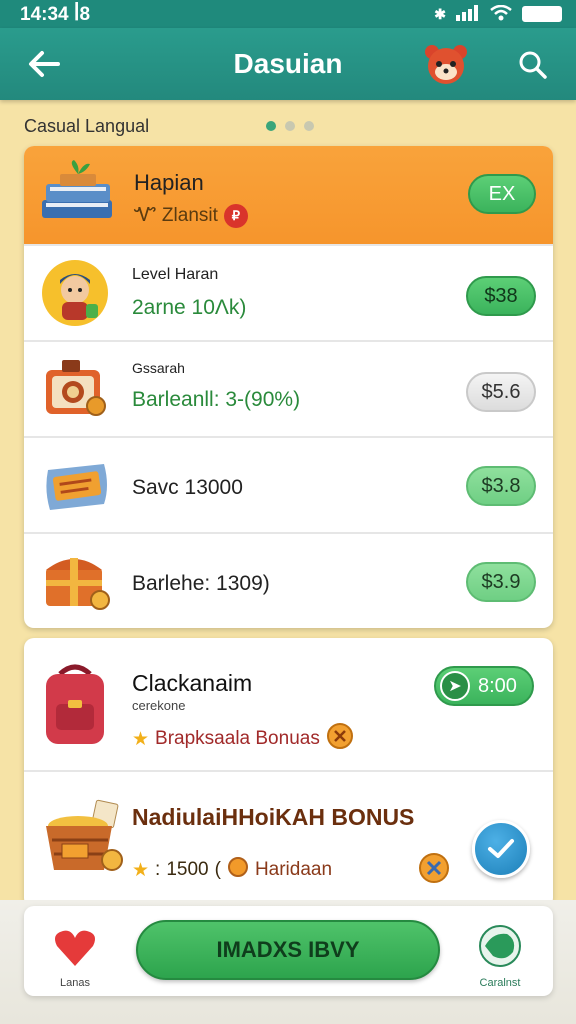 The height and width of the screenshot is (1024, 576). I want to click on avatar-icon, so click(75, 295).